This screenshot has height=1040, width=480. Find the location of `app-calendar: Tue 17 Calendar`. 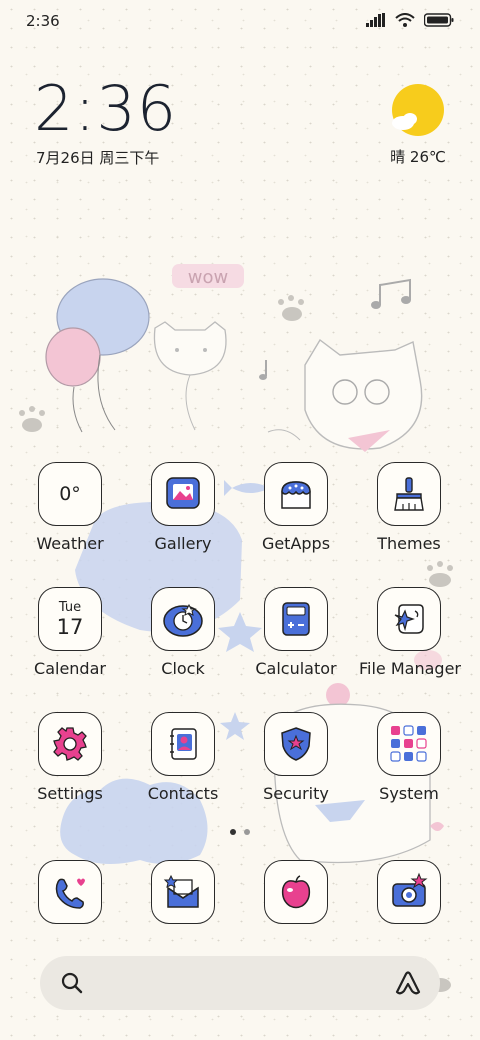

app-calendar: Tue 17 Calendar is located at coordinates (70, 632).